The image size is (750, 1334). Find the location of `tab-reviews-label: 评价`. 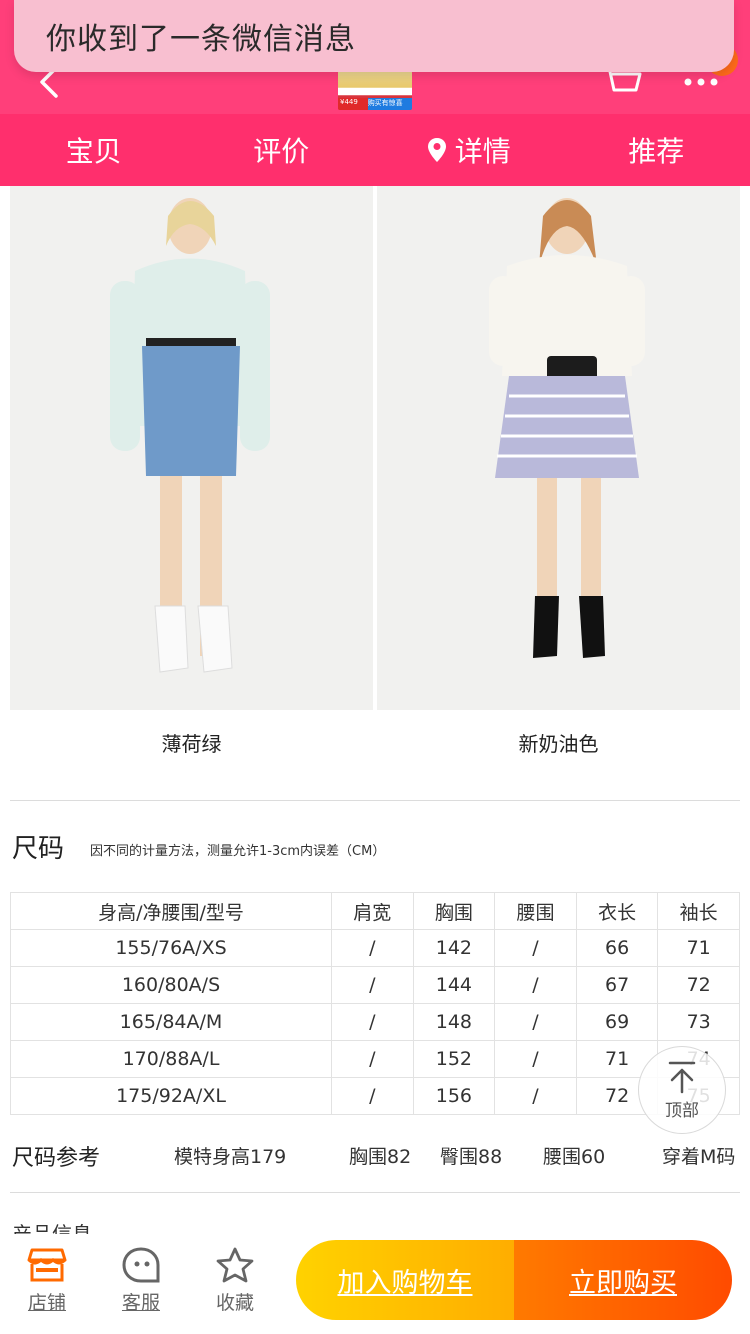

tab-reviews-label: 评价 is located at coordinates (281, 151).